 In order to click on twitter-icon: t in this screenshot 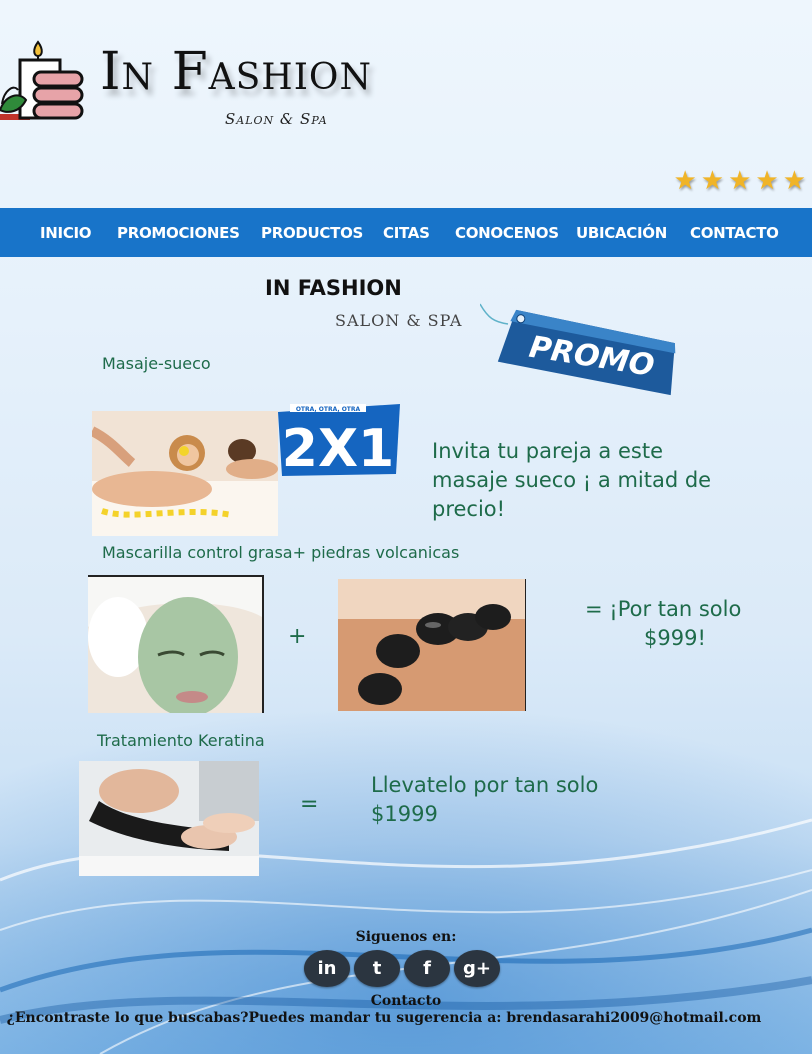, I will do `click(377, 968)`.